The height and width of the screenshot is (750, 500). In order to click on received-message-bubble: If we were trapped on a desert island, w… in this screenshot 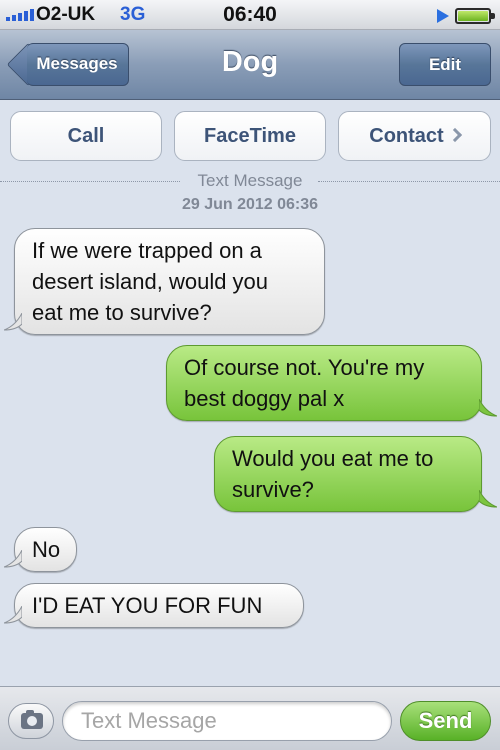, I will do `click(169, 281)`.